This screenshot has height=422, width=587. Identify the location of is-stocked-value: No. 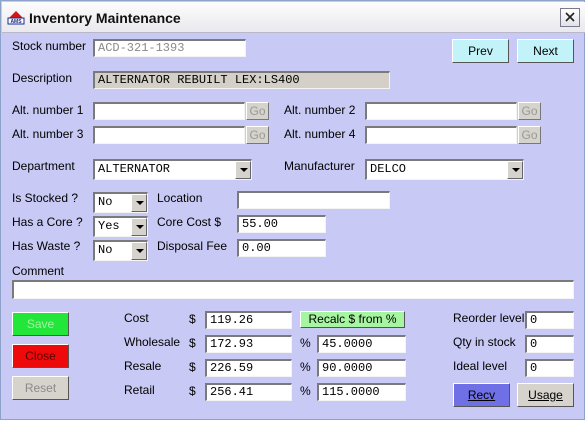
(105, 202).